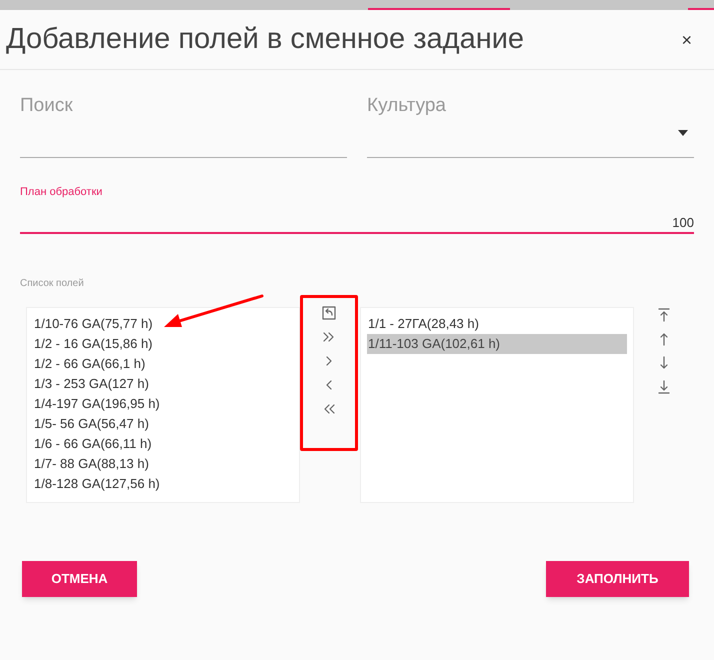 The image size is (714, 660). What do you see at coordinates (61, 192) in the screenshot?
I see `field-label: План обработки` at bounding box center [61, 192].